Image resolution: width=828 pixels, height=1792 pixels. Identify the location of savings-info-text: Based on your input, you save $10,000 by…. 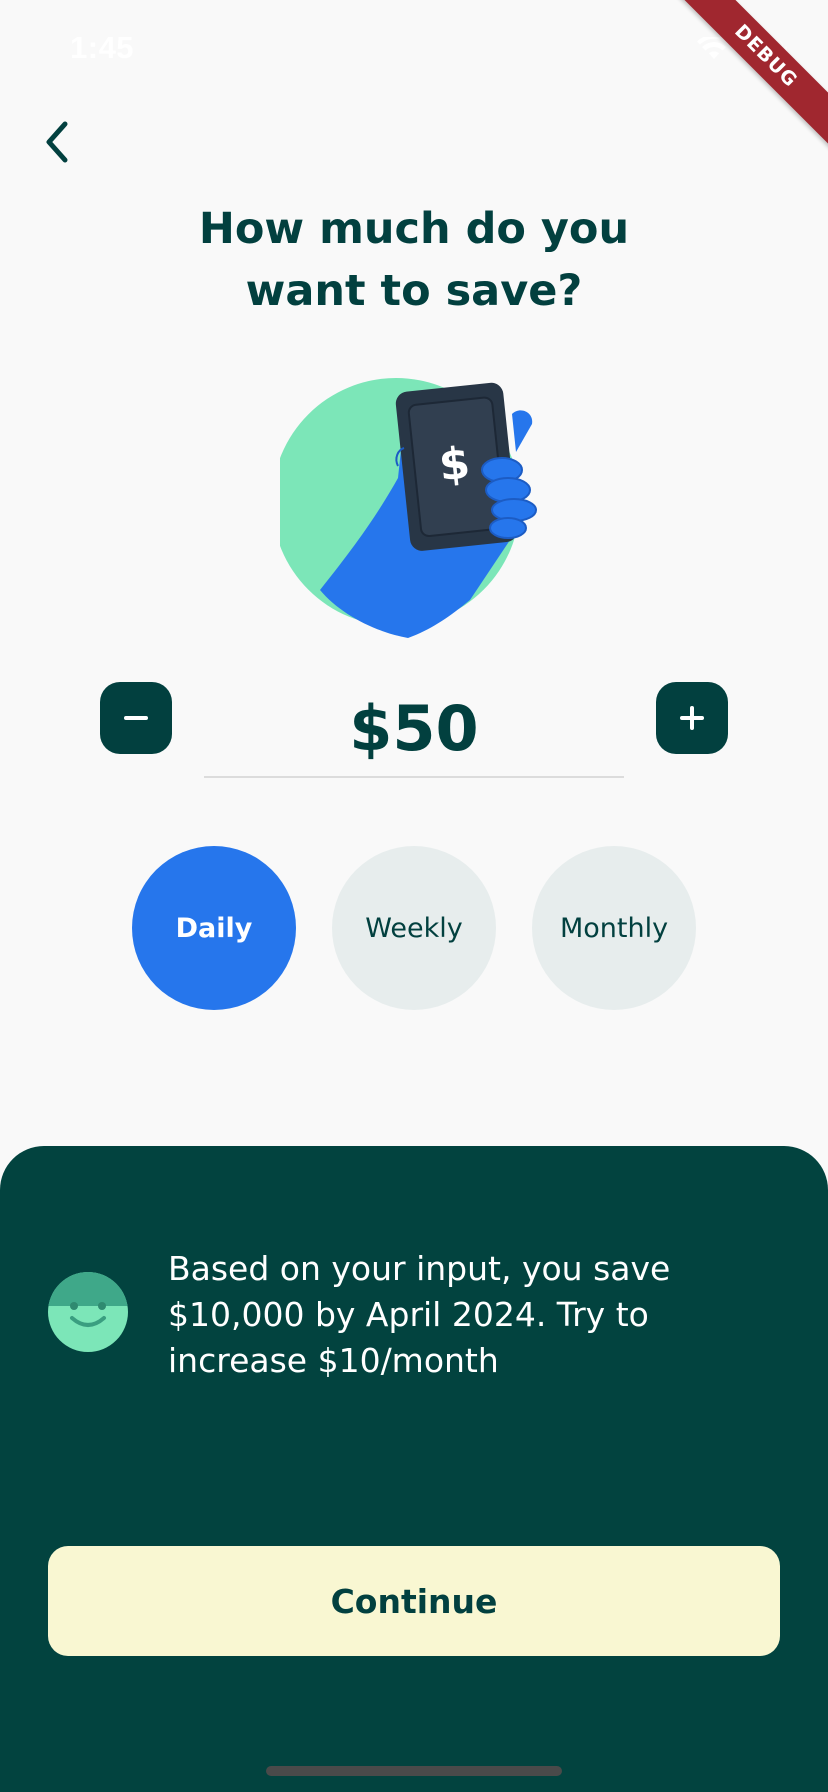
(419, 1314).